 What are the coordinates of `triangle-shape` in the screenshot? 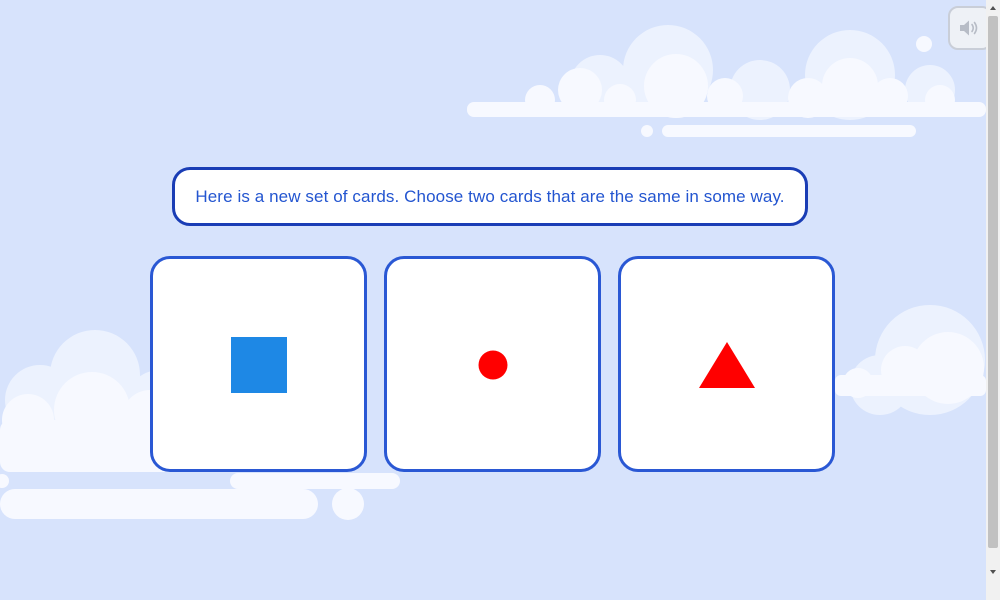 It's located at (727, 365).